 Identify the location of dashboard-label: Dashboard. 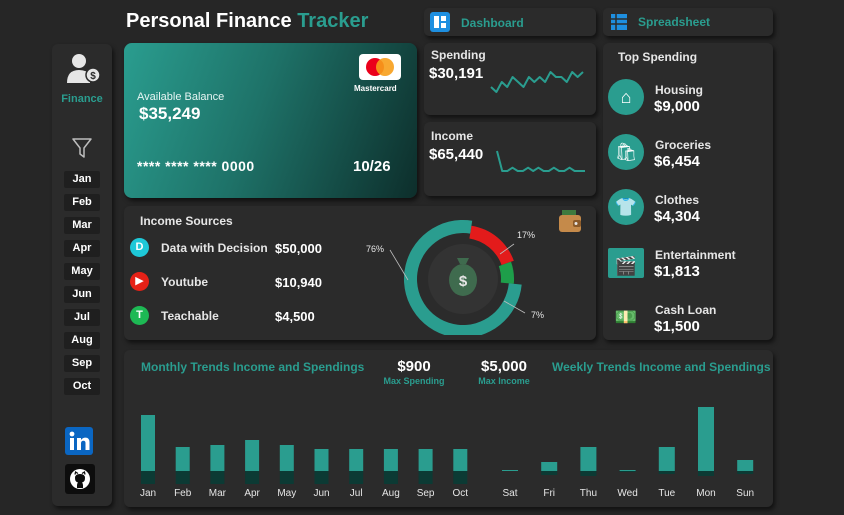
(492, 23).